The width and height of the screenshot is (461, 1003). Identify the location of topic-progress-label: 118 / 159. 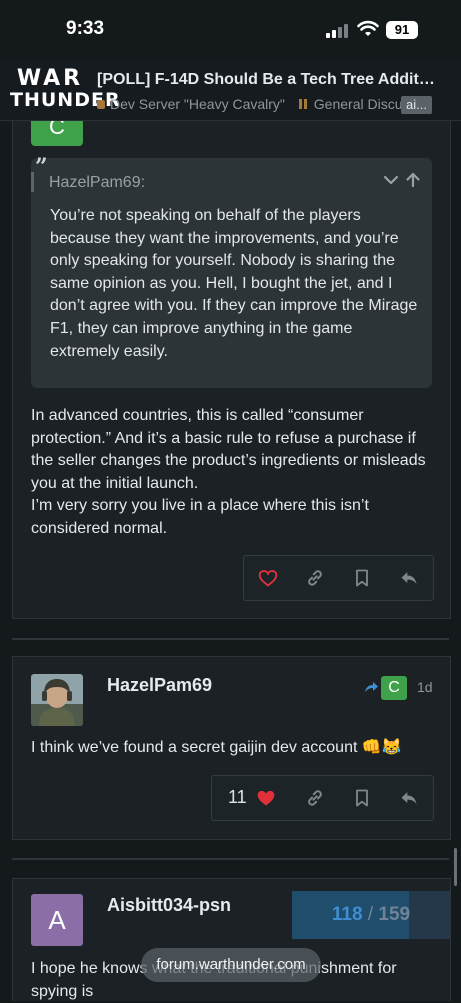
(371, 915).